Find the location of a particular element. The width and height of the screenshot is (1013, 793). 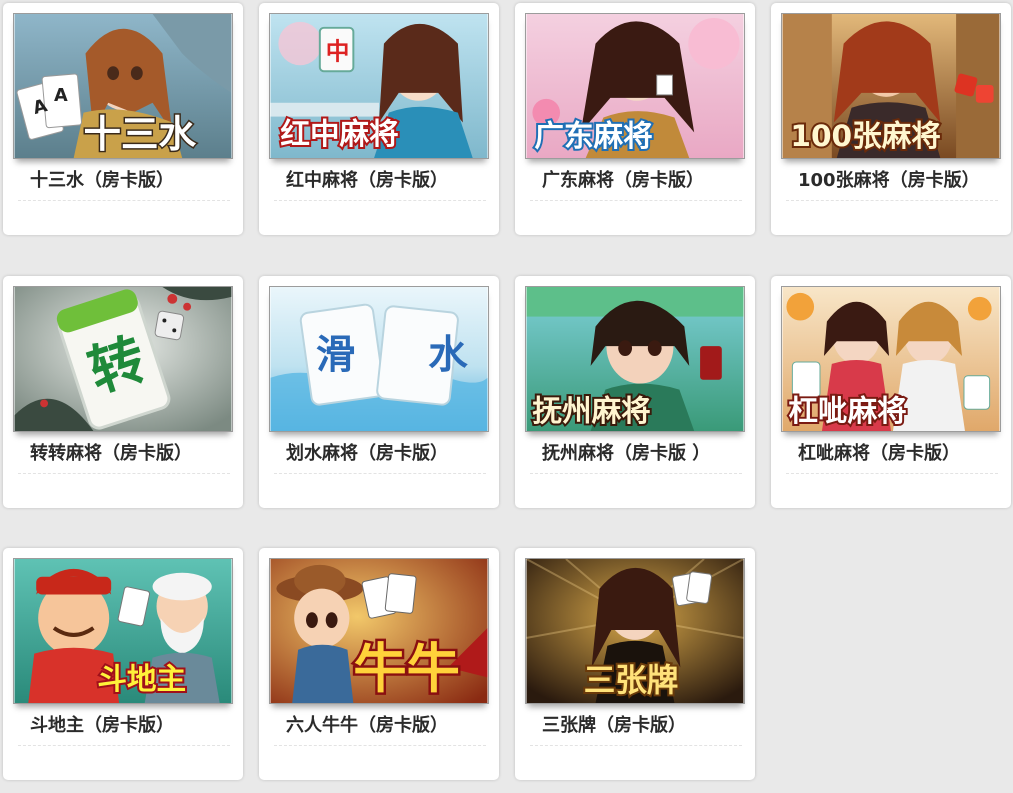

game-title: 广东麻将（房卡版） is located at coordinates (636, 182).